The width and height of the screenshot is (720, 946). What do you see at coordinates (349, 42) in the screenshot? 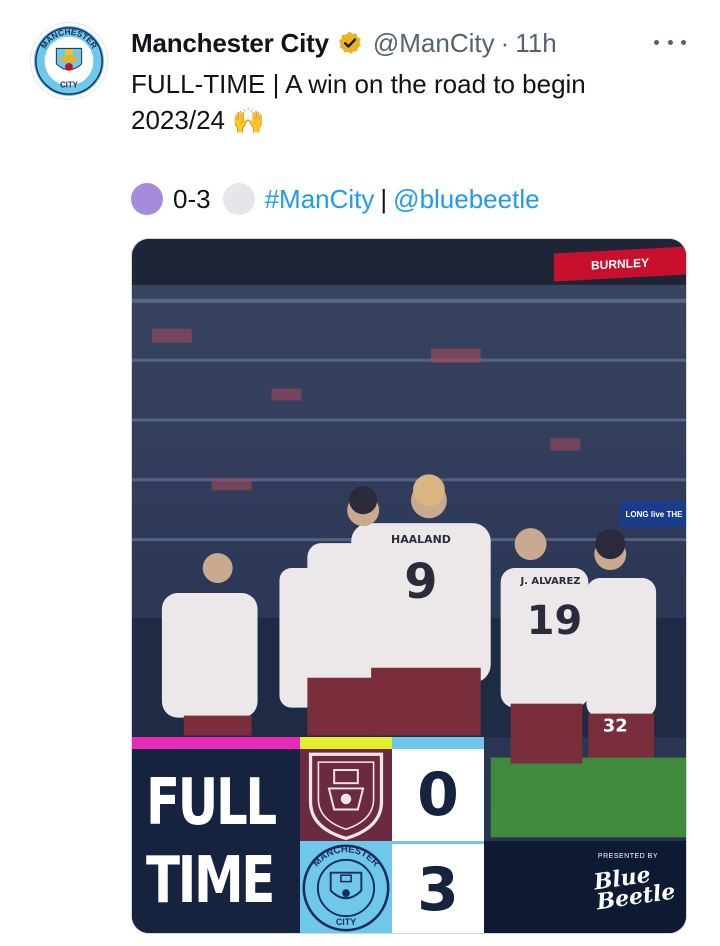
I see `verified-badge-icon` at bounding box center [349, 42].